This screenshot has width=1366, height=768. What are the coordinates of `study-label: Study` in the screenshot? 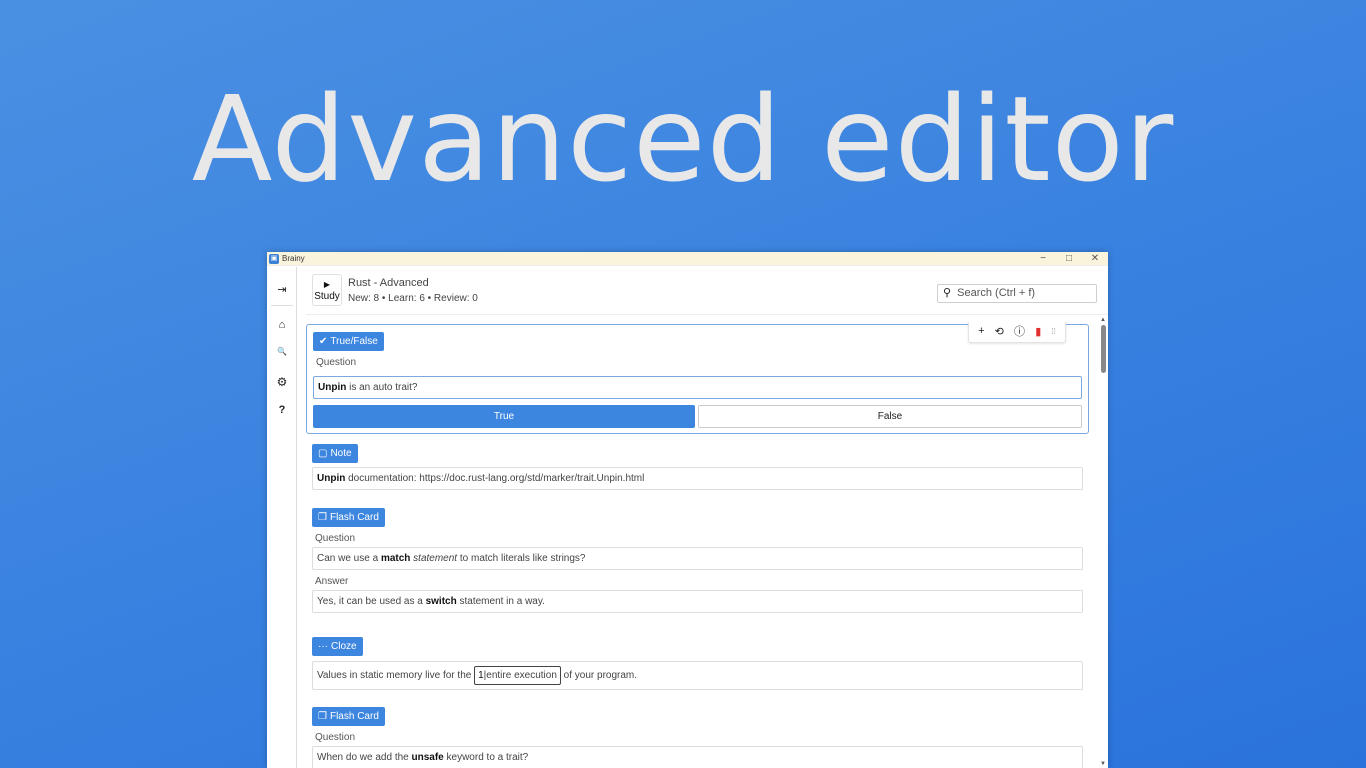 It's located at (327, 296).